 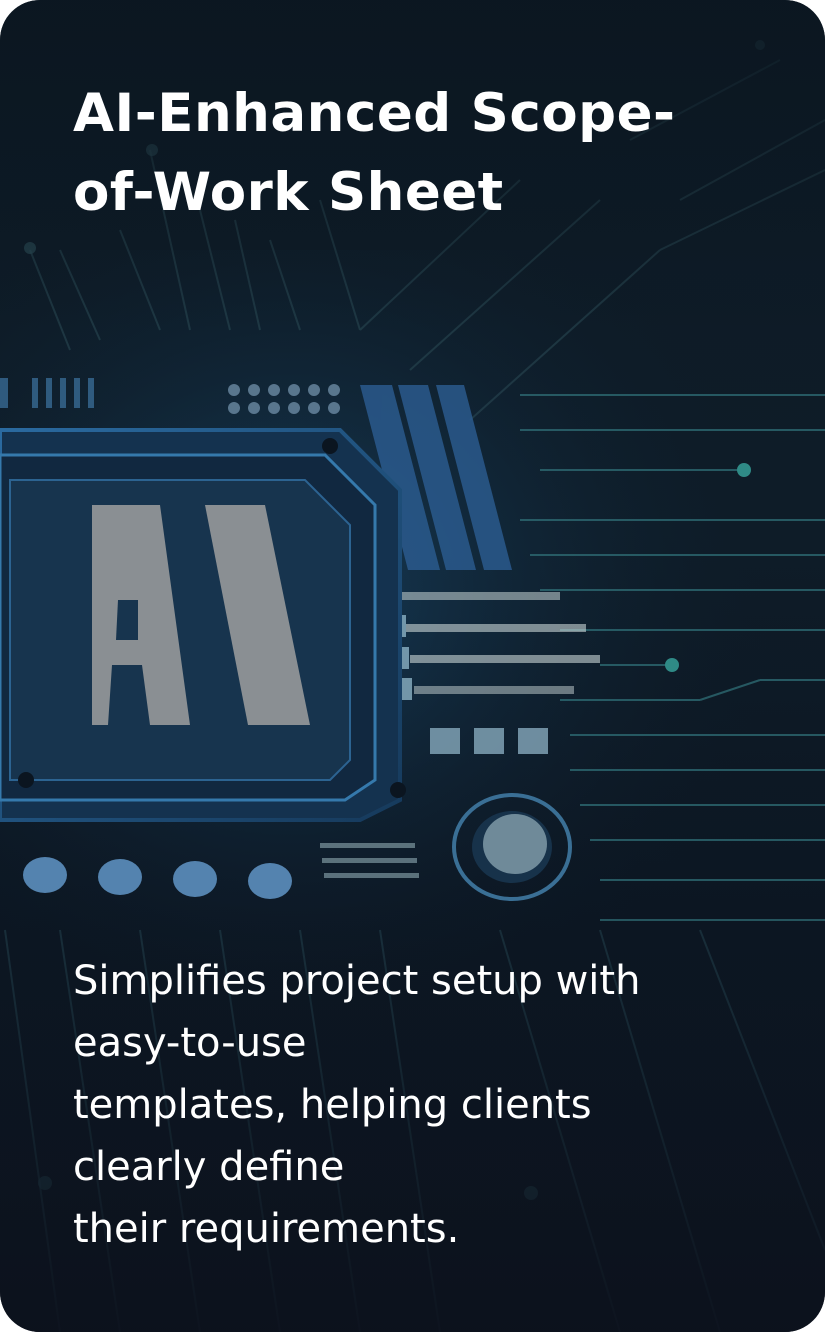 I want to click on description-line: templates, helping clients, so click(x=332, y=1105).